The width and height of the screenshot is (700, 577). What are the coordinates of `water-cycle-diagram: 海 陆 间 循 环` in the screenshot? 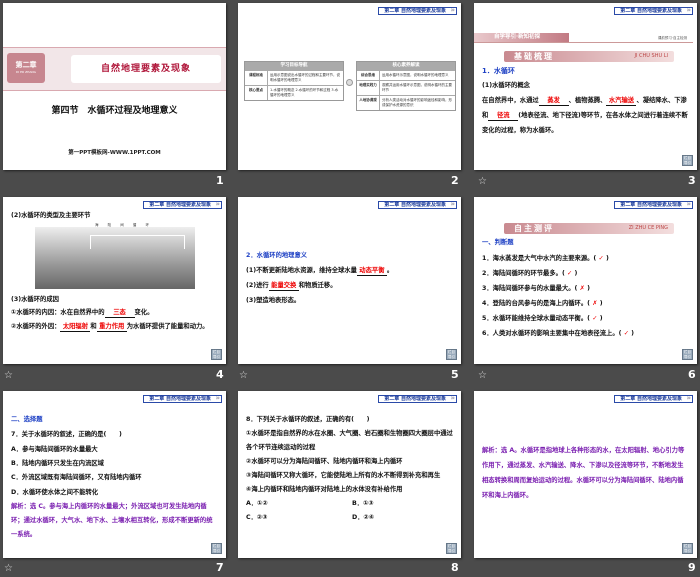 It's located at (115, 256).